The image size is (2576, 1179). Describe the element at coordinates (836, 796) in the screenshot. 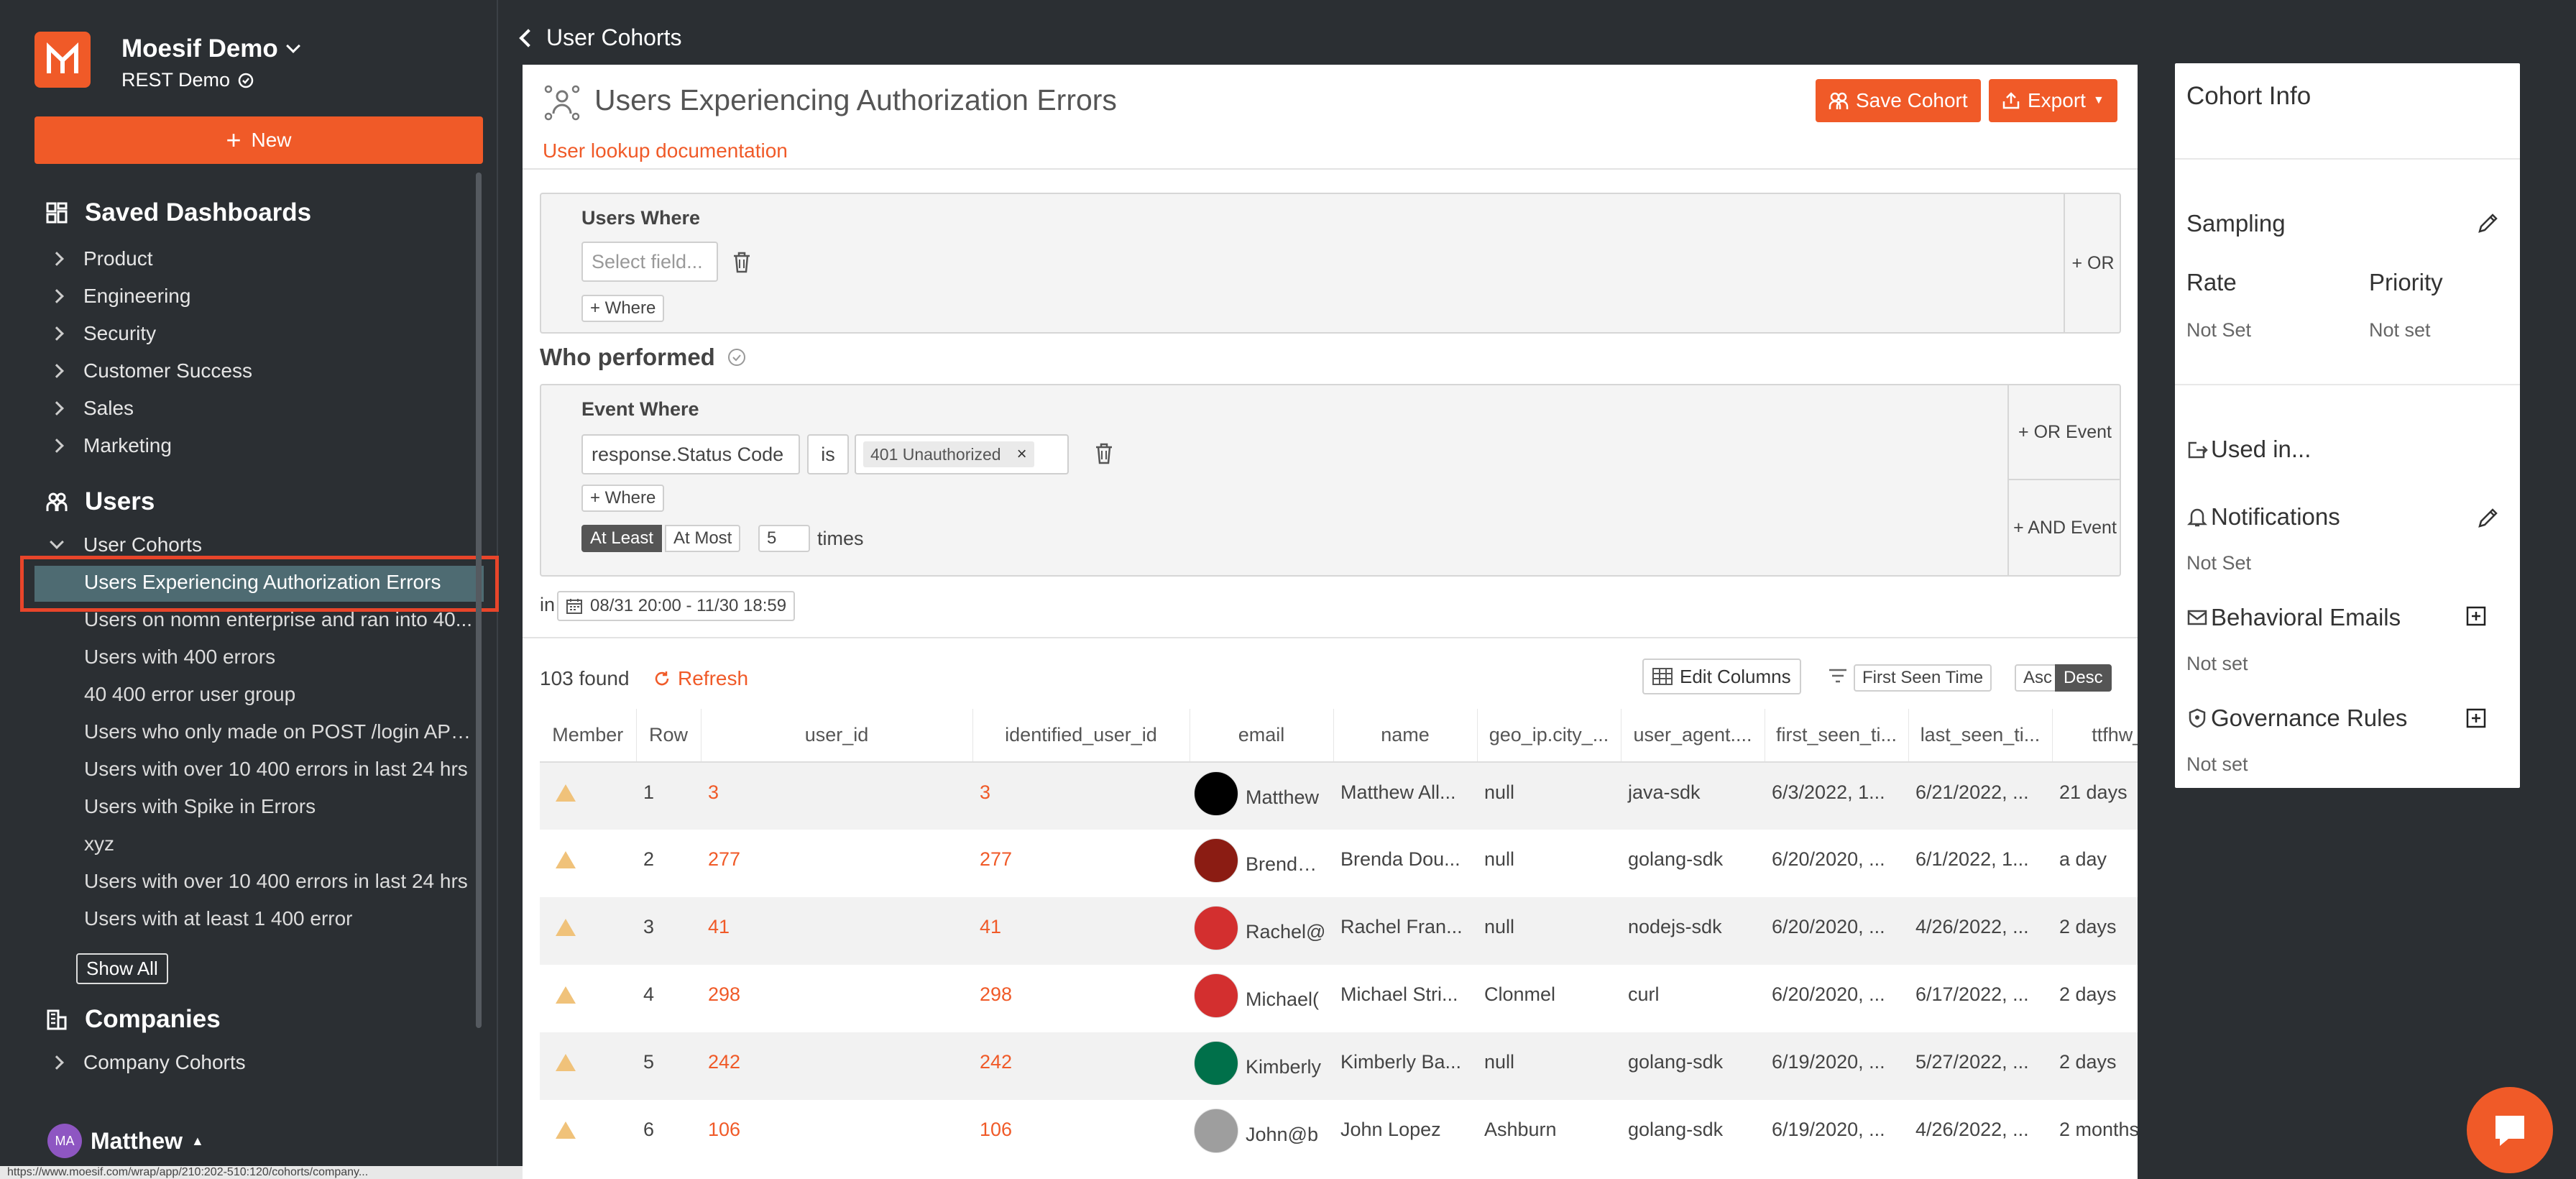

I see `user-id-cell: 3` at that location.